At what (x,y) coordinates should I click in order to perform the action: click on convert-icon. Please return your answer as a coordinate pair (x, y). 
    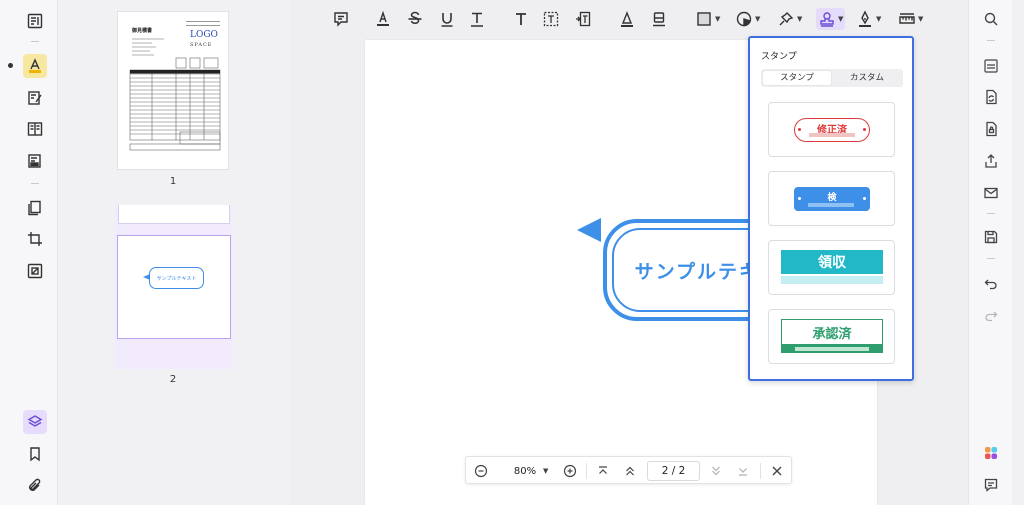
    Looking at the image, I should click on (991, 97).